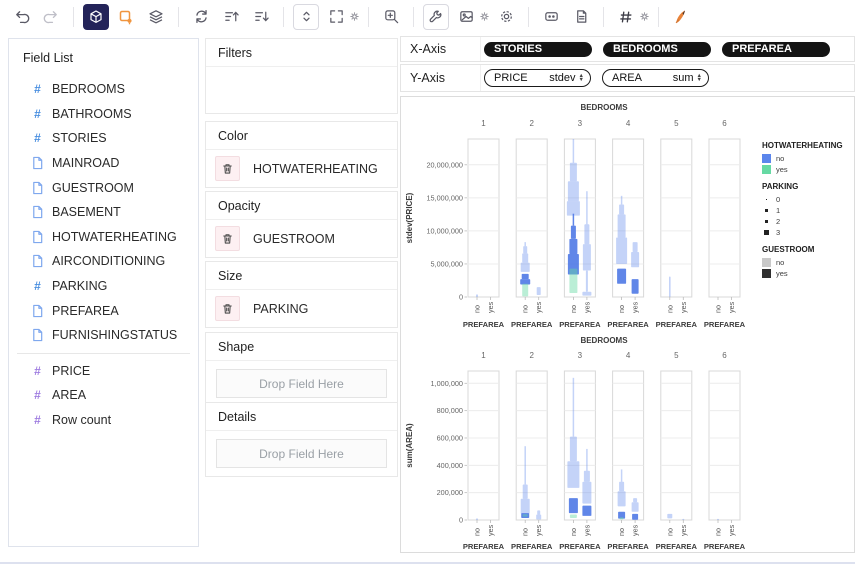 The height and width of the screenshot is (571, 855). I want to click on field-list-item-label: PREFAREA, so click(85, 310).